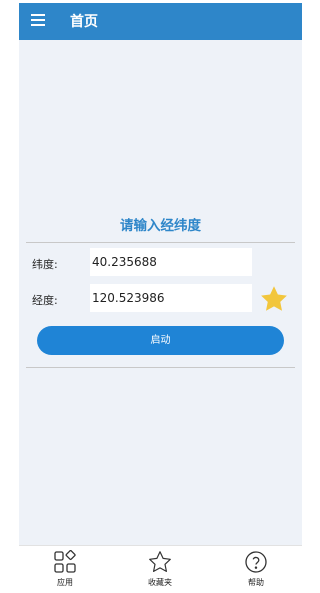 The image size is (320, 593). I want to click on nav-item-help: 帮助, so click(256, 568).